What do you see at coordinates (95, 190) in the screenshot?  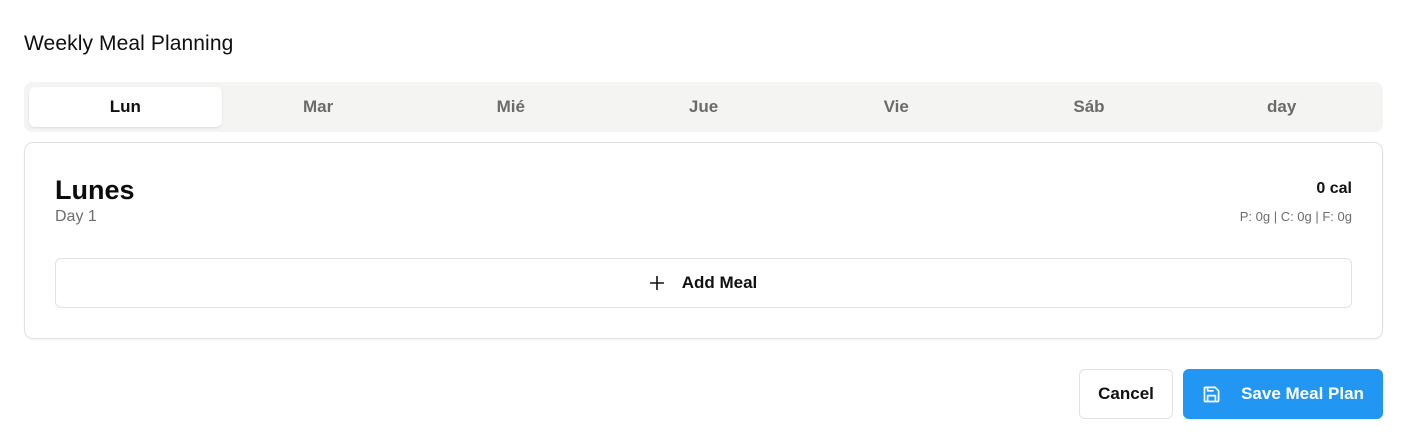 I see `day-name: Lunes` at bounding box center [95, 190].